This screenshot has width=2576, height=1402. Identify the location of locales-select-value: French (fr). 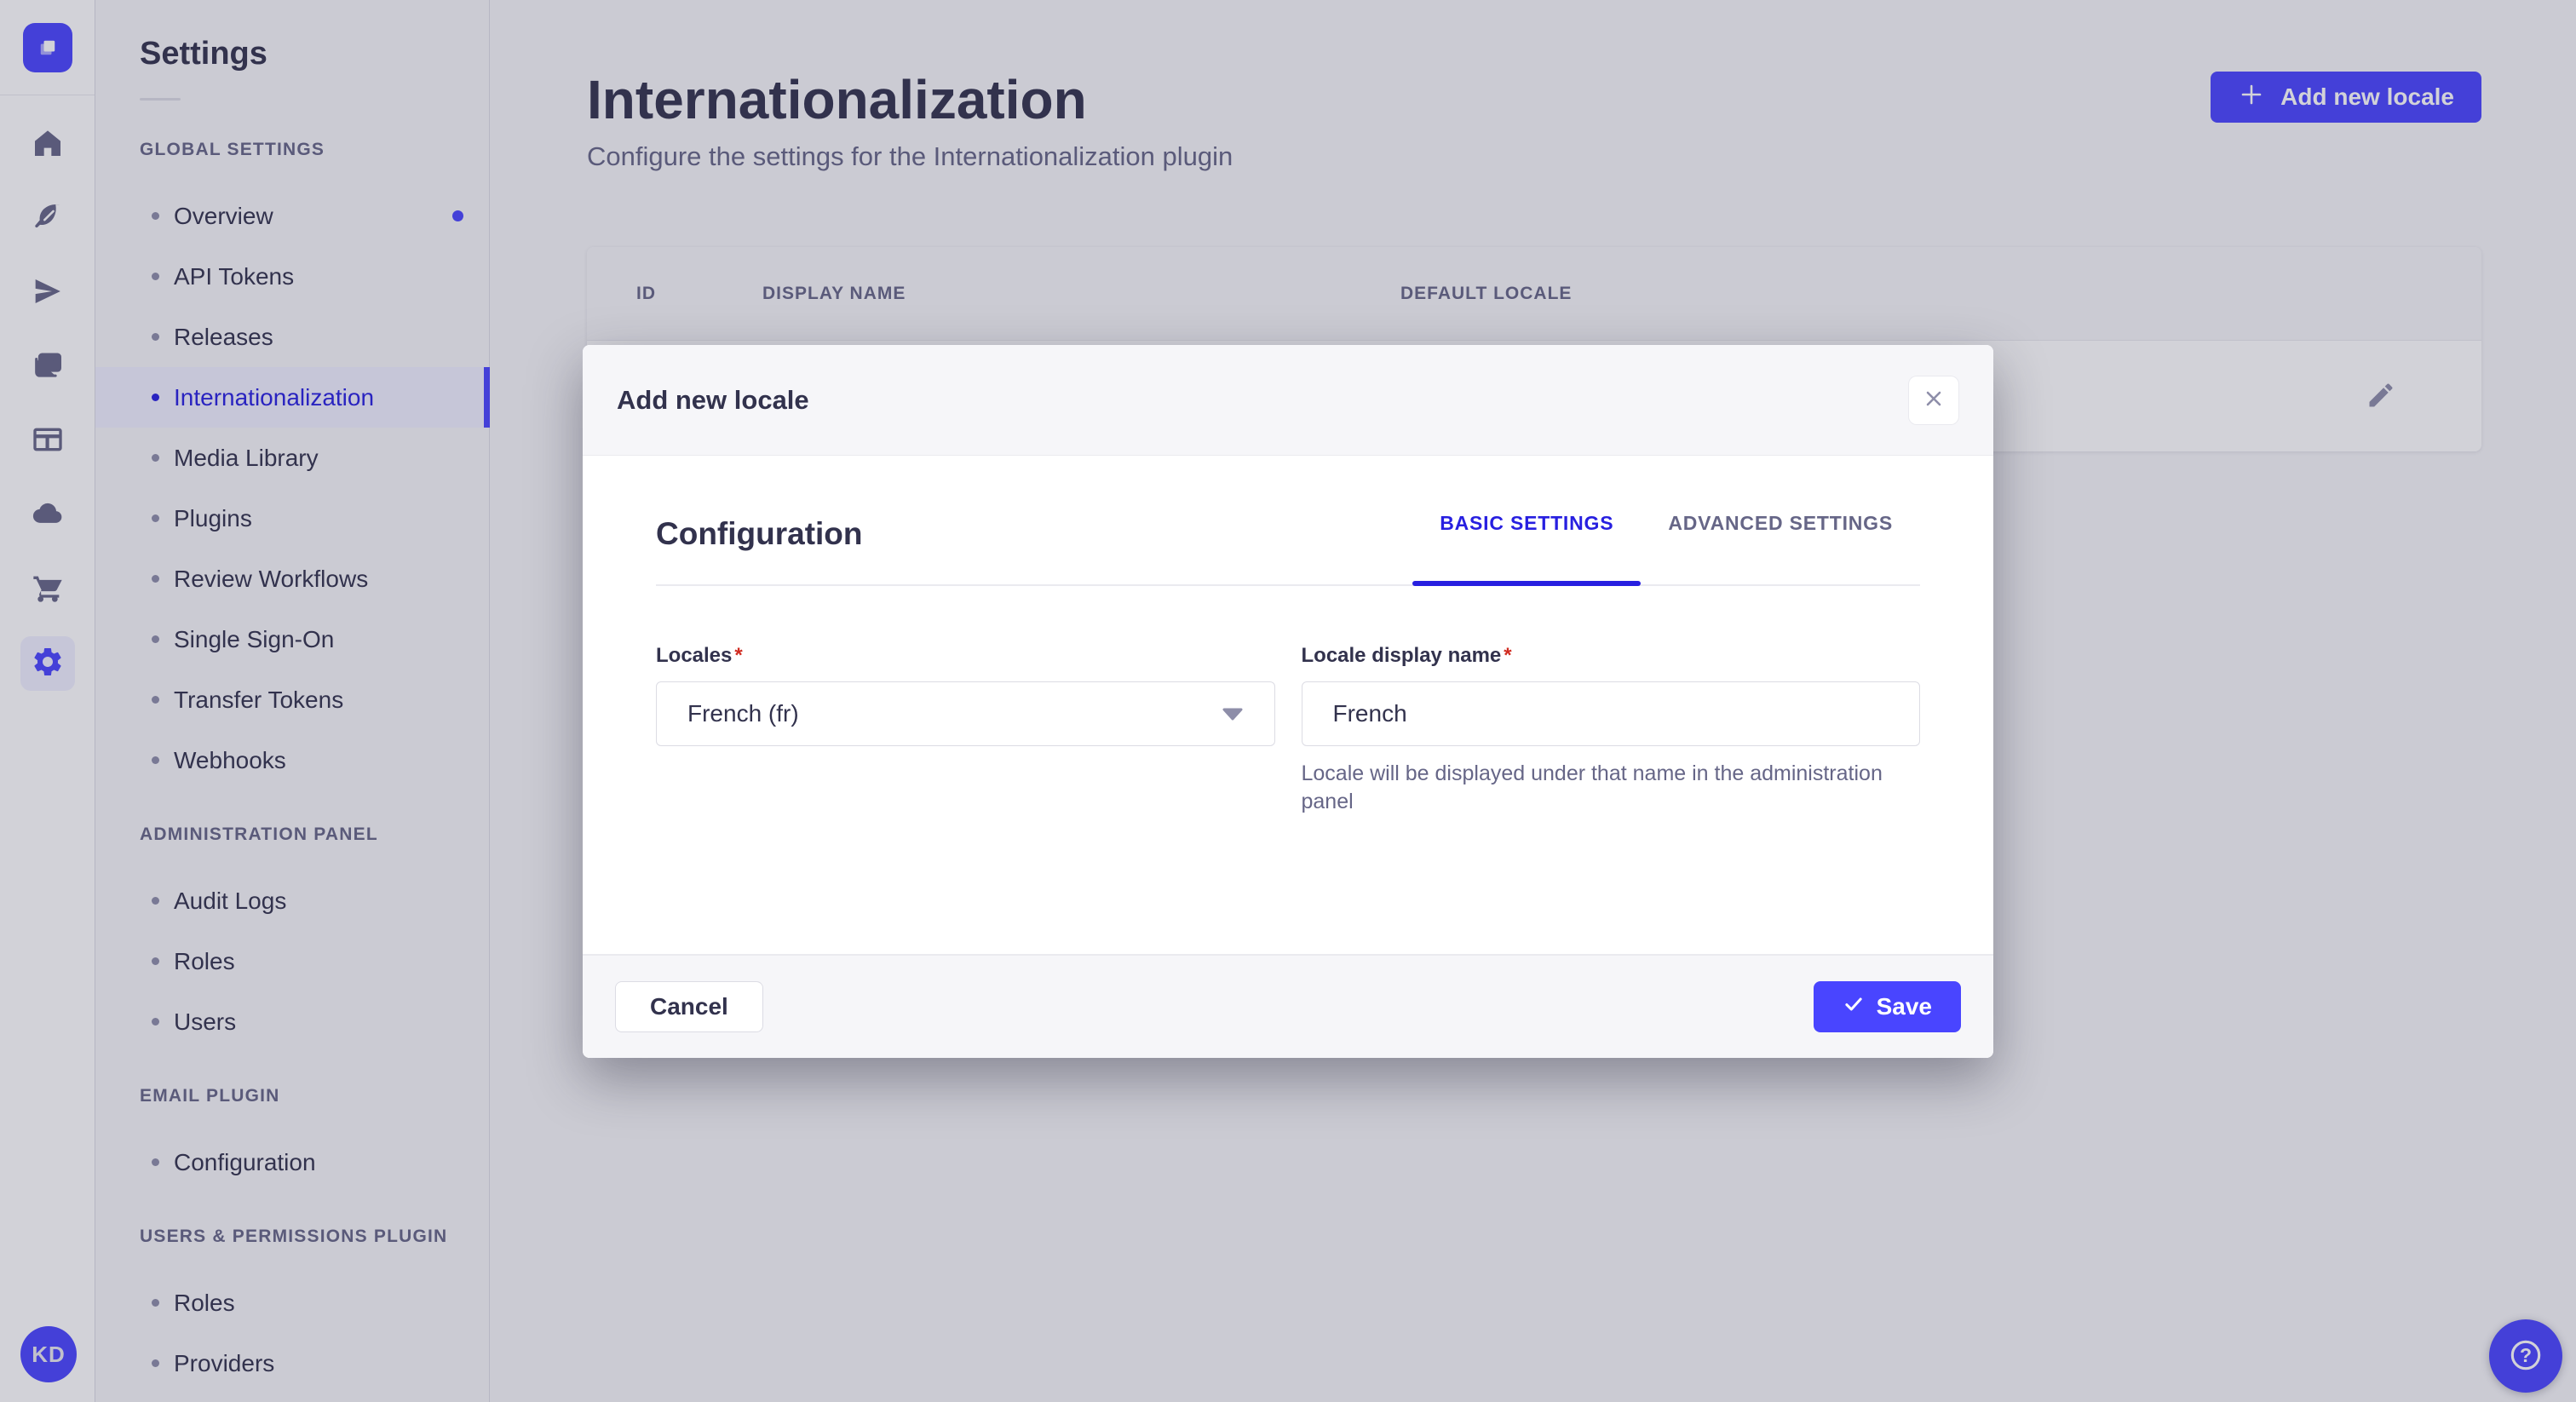
(743, 713).